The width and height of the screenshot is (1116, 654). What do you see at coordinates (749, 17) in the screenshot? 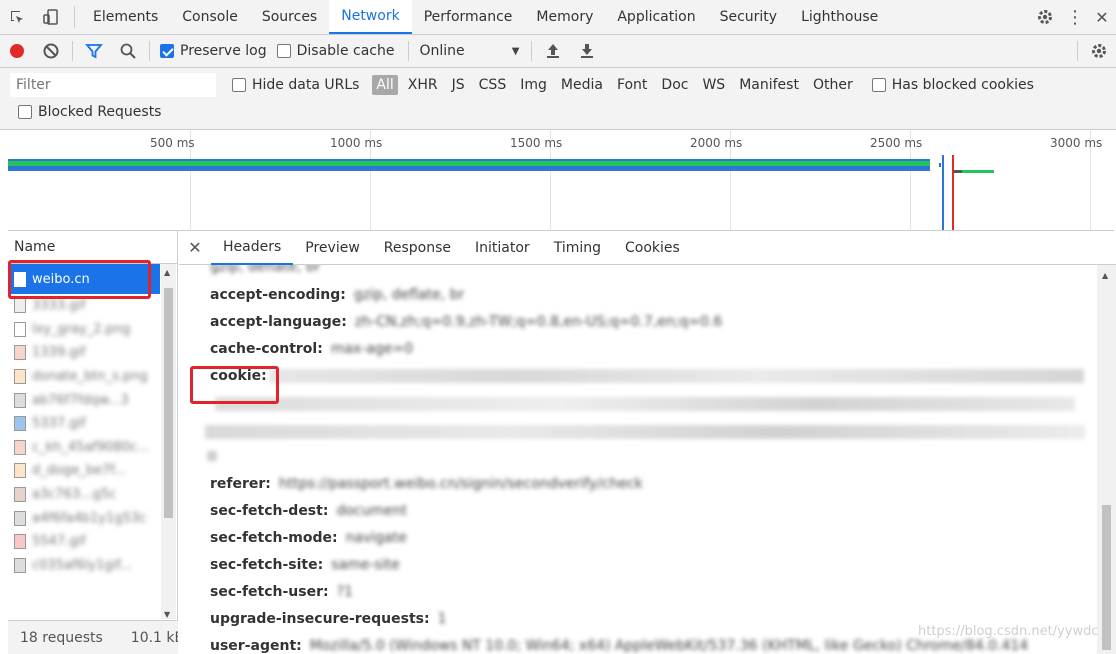
I see `tab-security: Security` at bounding box center [749, 17].